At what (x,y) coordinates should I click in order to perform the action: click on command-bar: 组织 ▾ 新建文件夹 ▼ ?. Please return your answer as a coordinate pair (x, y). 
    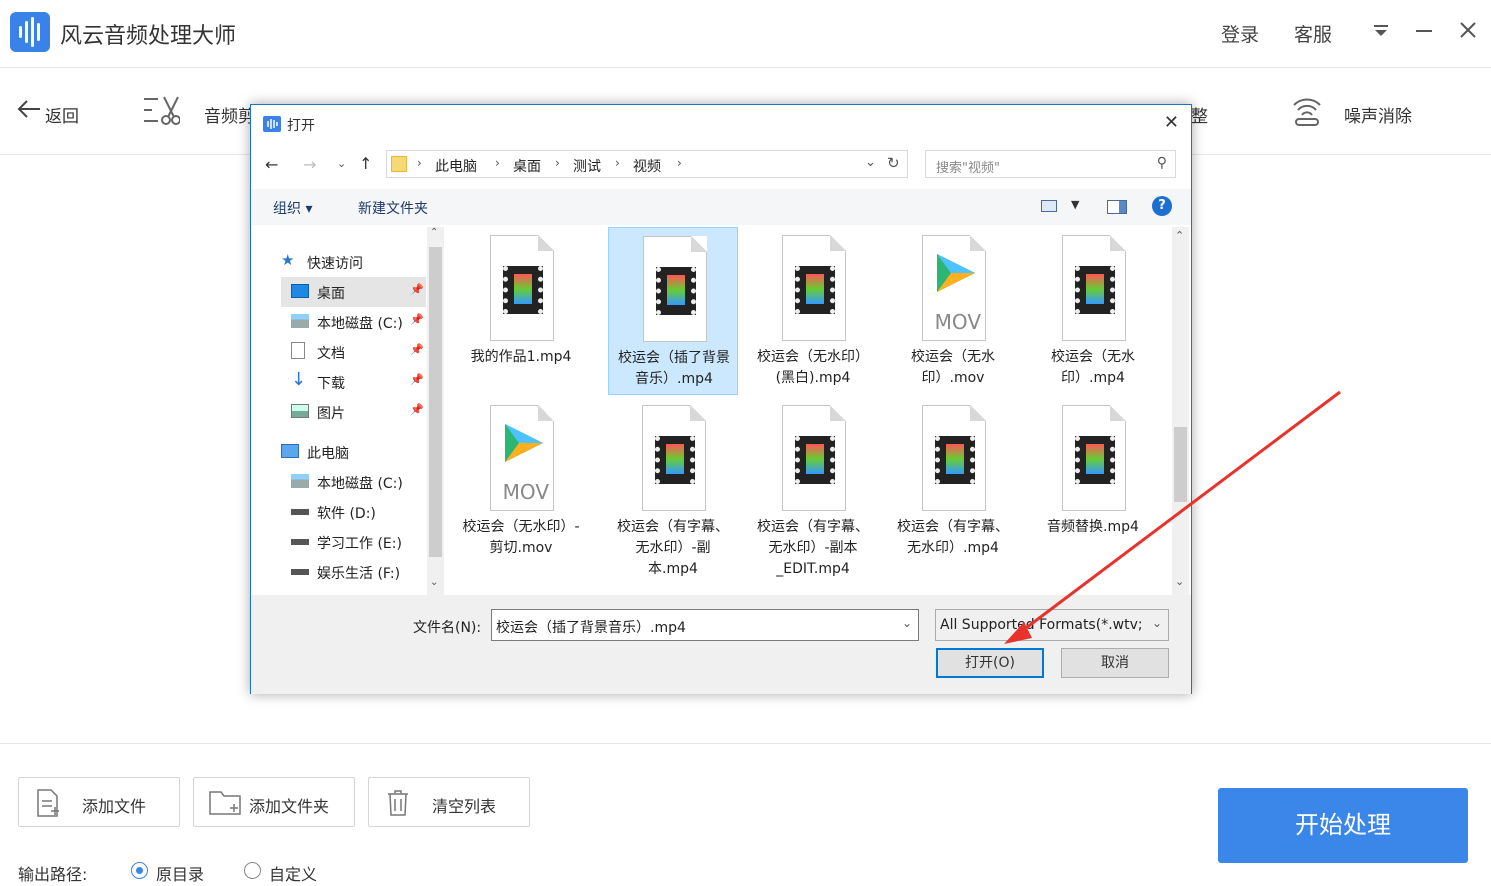
    Looking at the image, I should click on (721, 207).